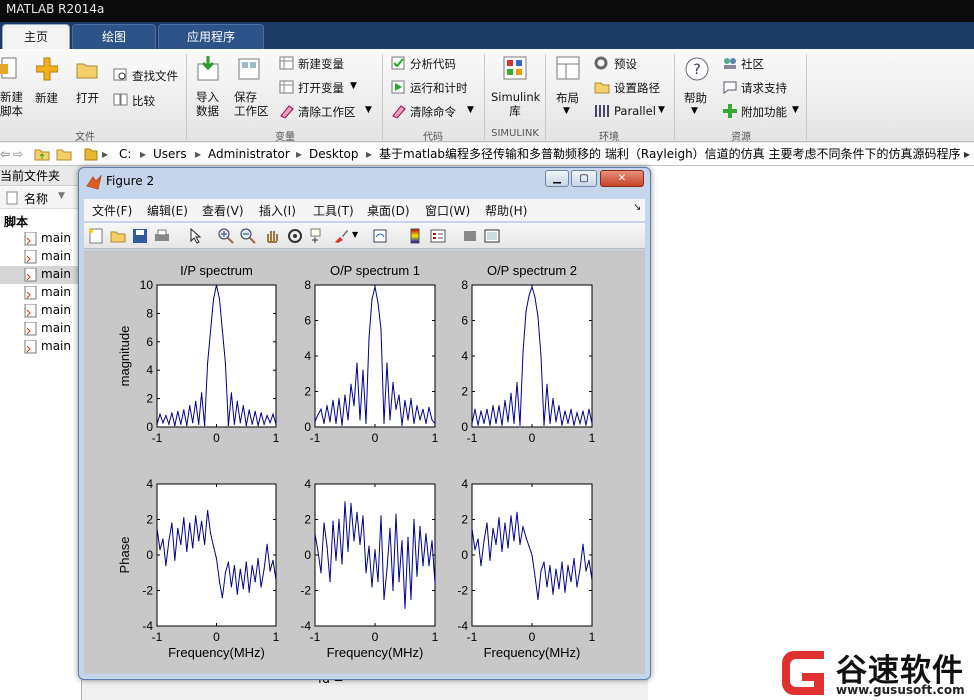  Describe the element at coordinates (625, 64) in the screenshot. I see `preferences-button: 预设` at that location.